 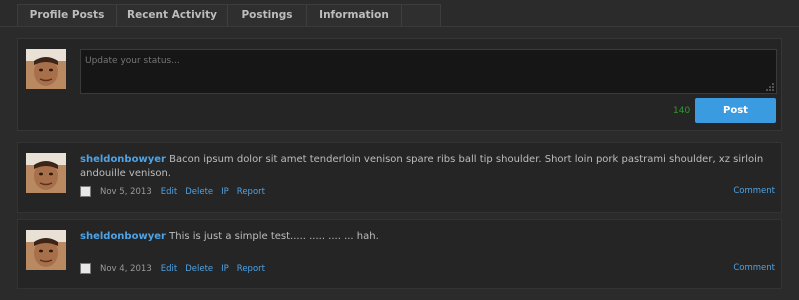 What do you see at coordinates (428, 71) in the screenshot?
I see `status-input` at bounding box center [428, 71].